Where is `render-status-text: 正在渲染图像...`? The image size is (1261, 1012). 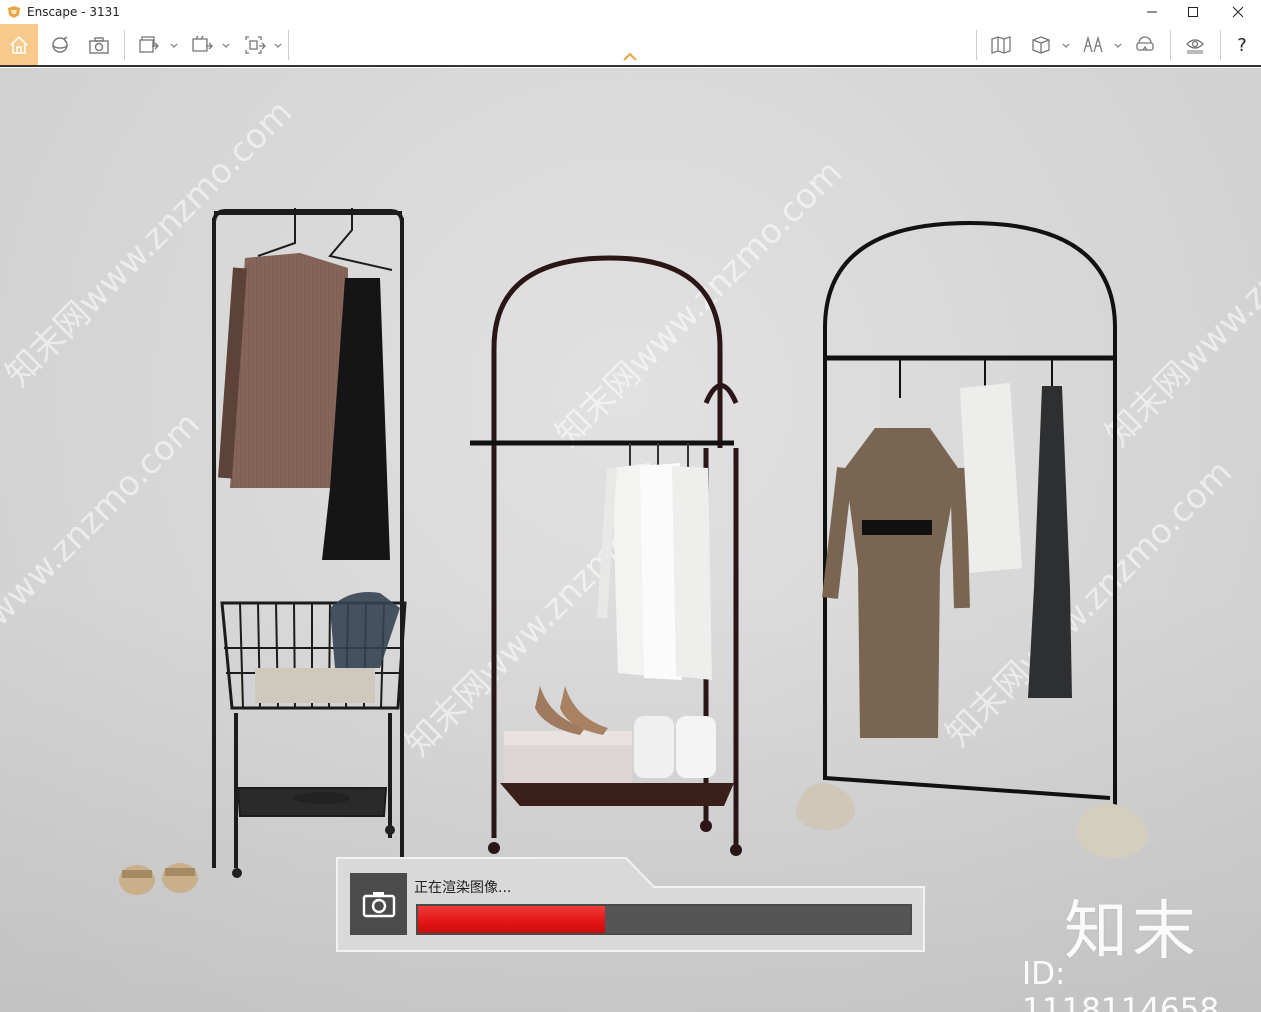 render-status-text: 正在渲染图像... is located at coordinates (463, 888).